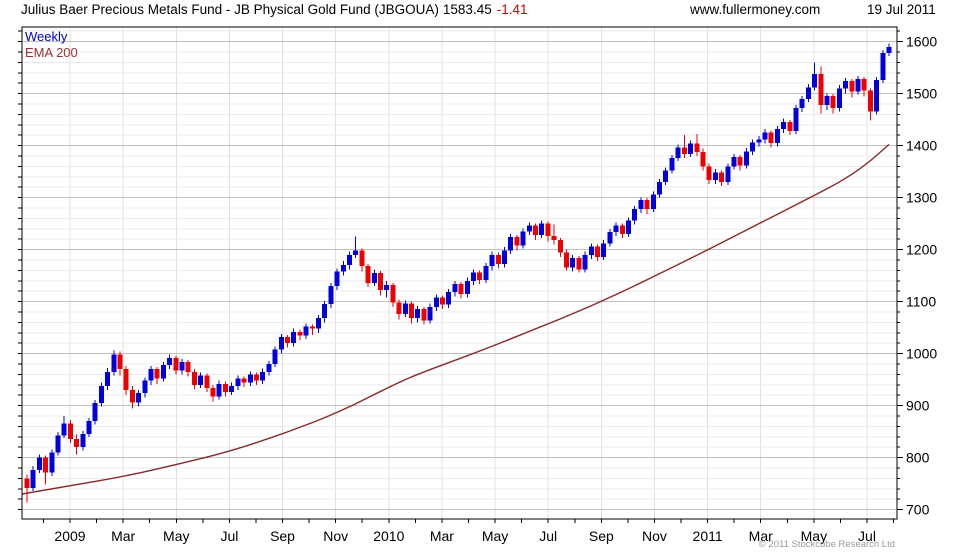 This screenshot has height=560, width=980. What do you see at coordinates (548, 536) in the screenshot?
I see `svg-text: Jul` at bounding box center [548, 536].